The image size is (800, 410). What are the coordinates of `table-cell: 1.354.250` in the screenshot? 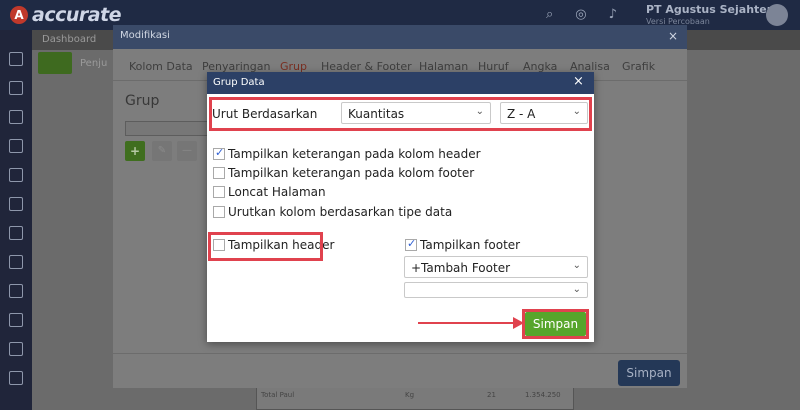 It's located at (543, 395).